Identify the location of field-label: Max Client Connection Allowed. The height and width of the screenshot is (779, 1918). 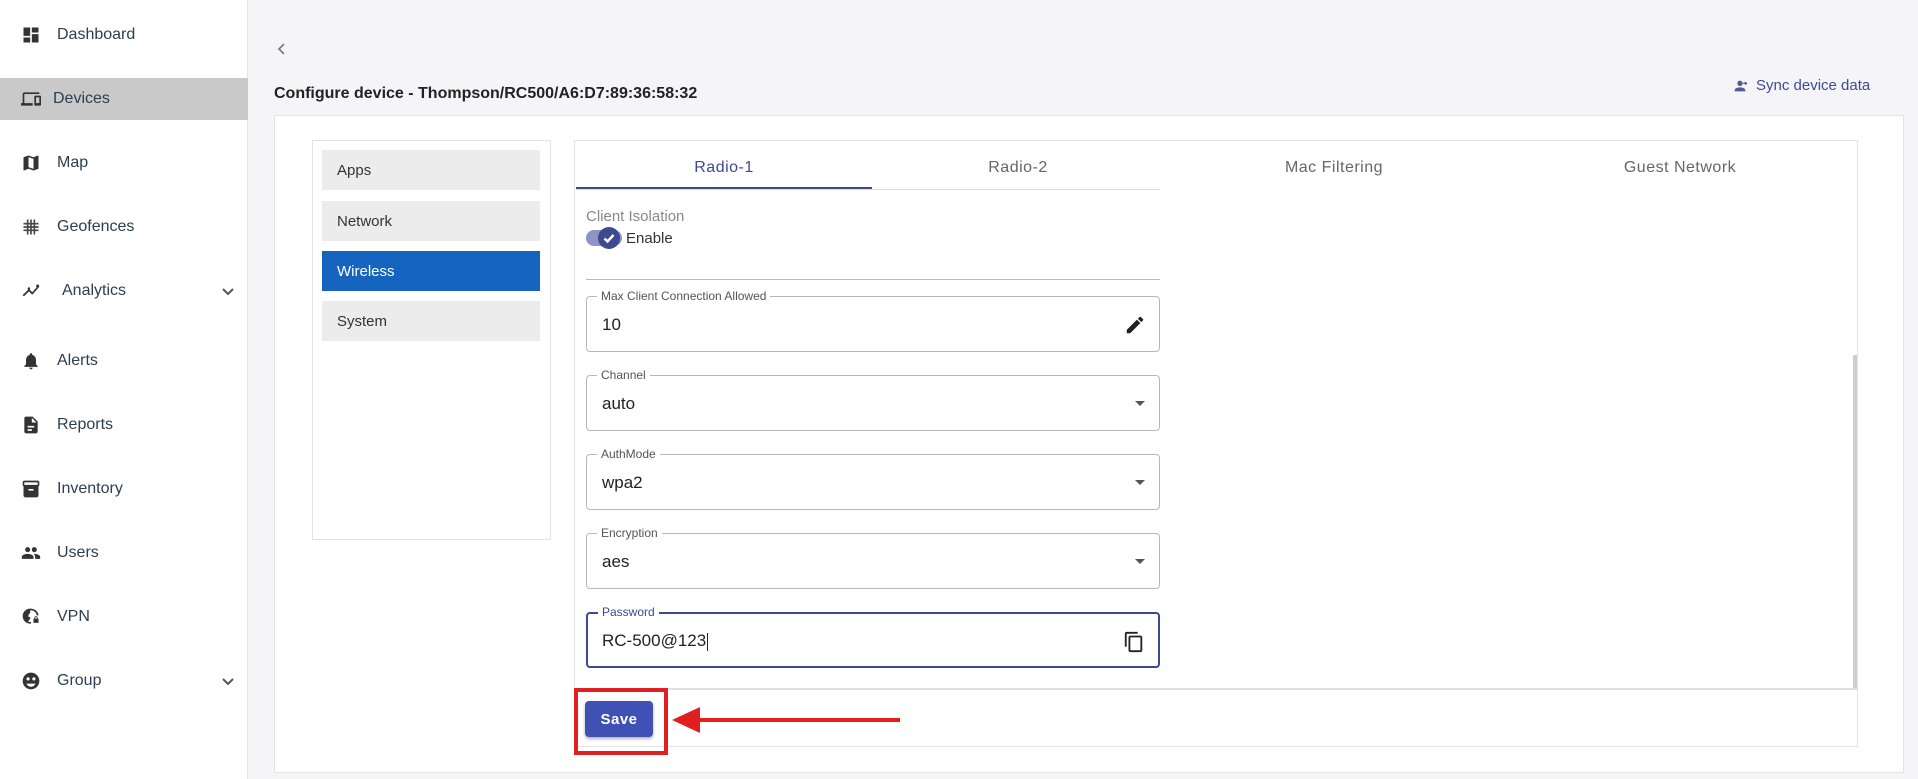
(684, 296).